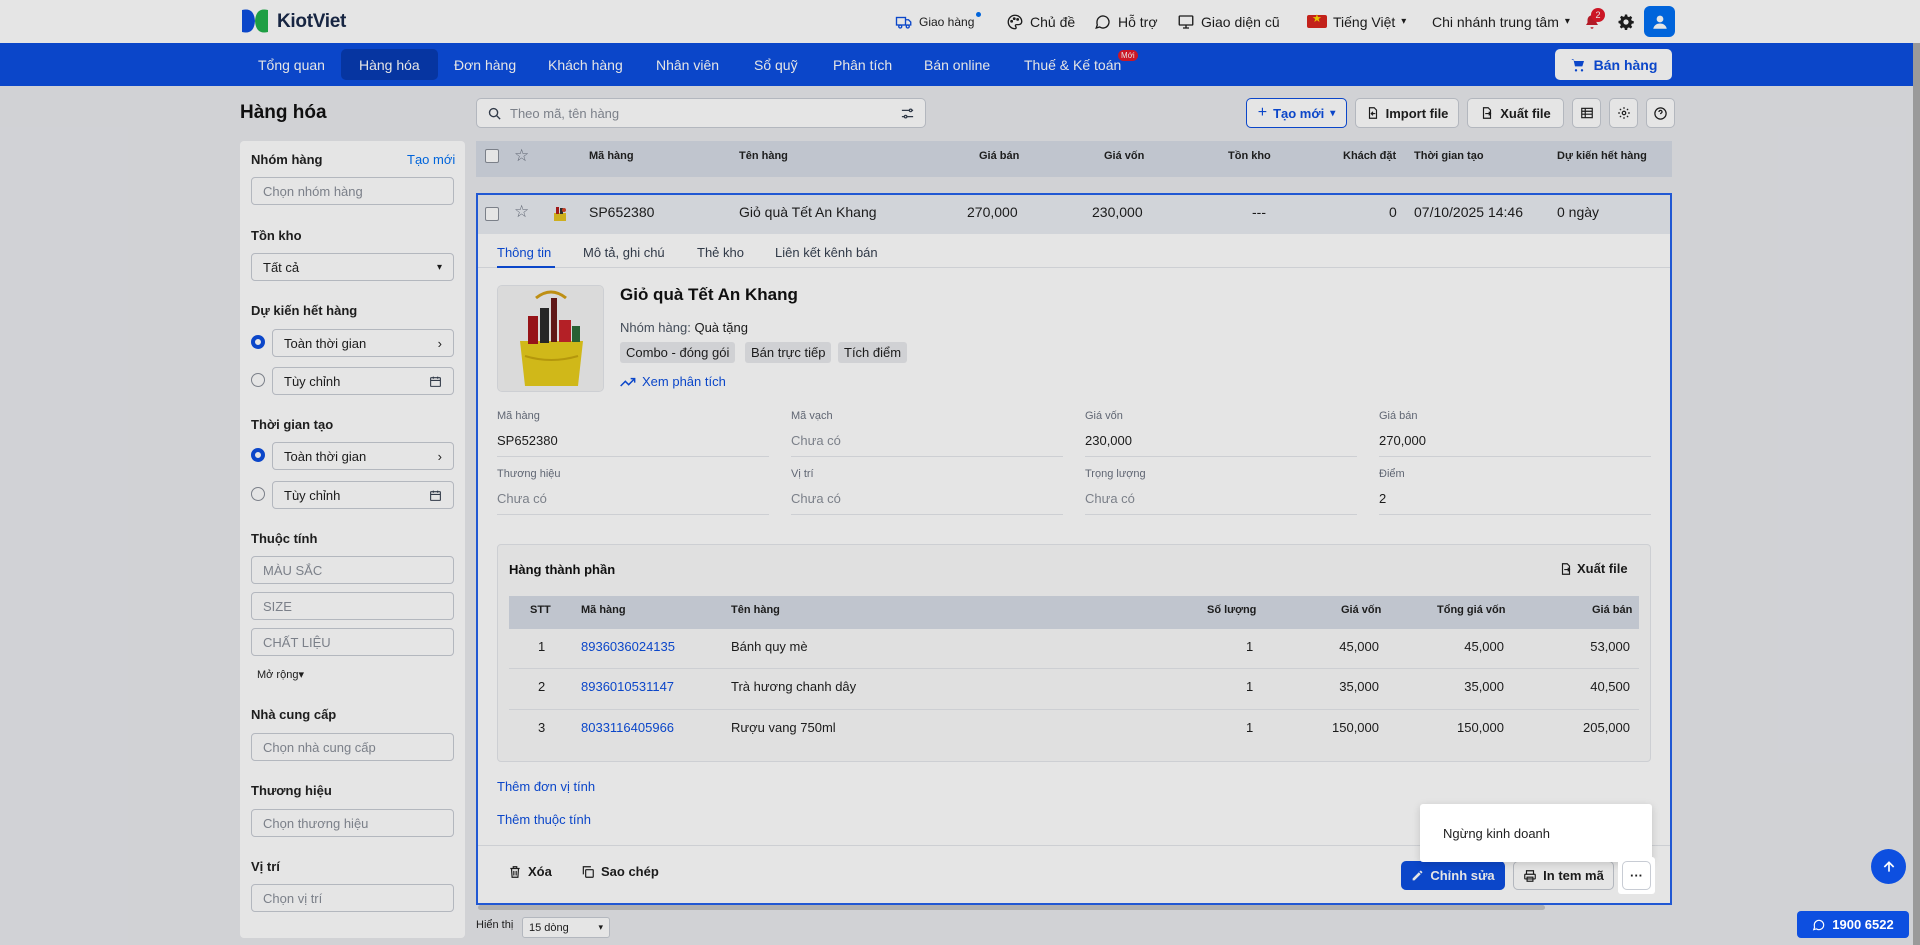 Image resolution: width=1920 pixels, height=945 pixels. I want to click on chat-icon, so click(1819, 925).